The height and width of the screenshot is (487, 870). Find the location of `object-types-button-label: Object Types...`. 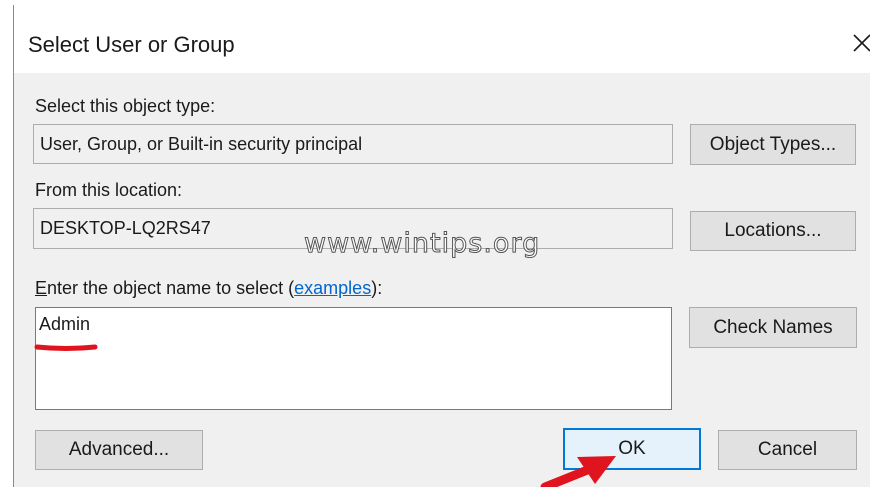

object-types-button-label: Object Types... is located at coordinates (773, 144).